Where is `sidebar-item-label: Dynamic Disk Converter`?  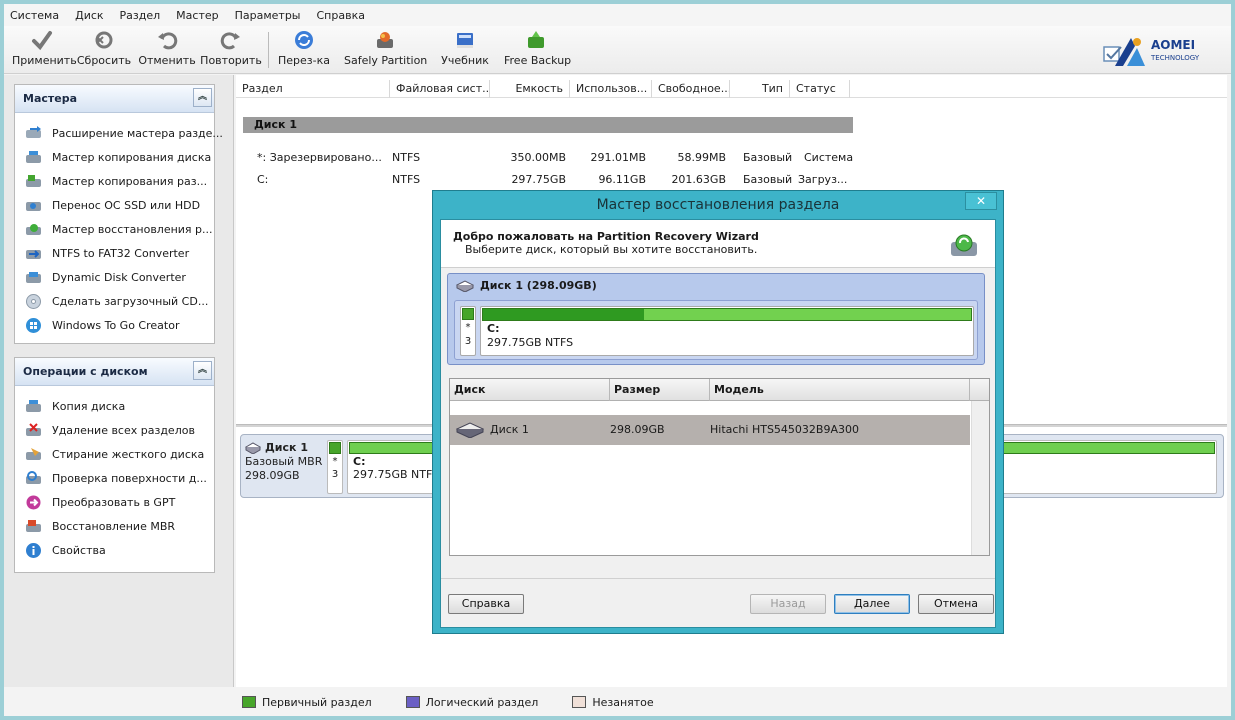 sidebar-item-label: Dynamic Disk Converter is located at coordinates (119, 277).